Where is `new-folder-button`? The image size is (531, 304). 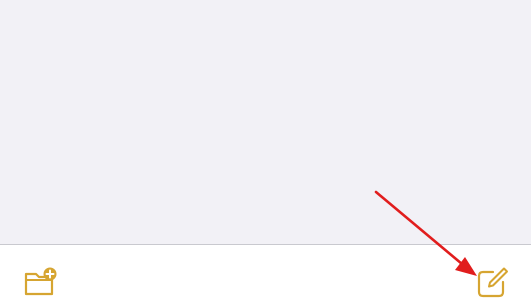 new-folder-button is located at coordinates (40, 282).